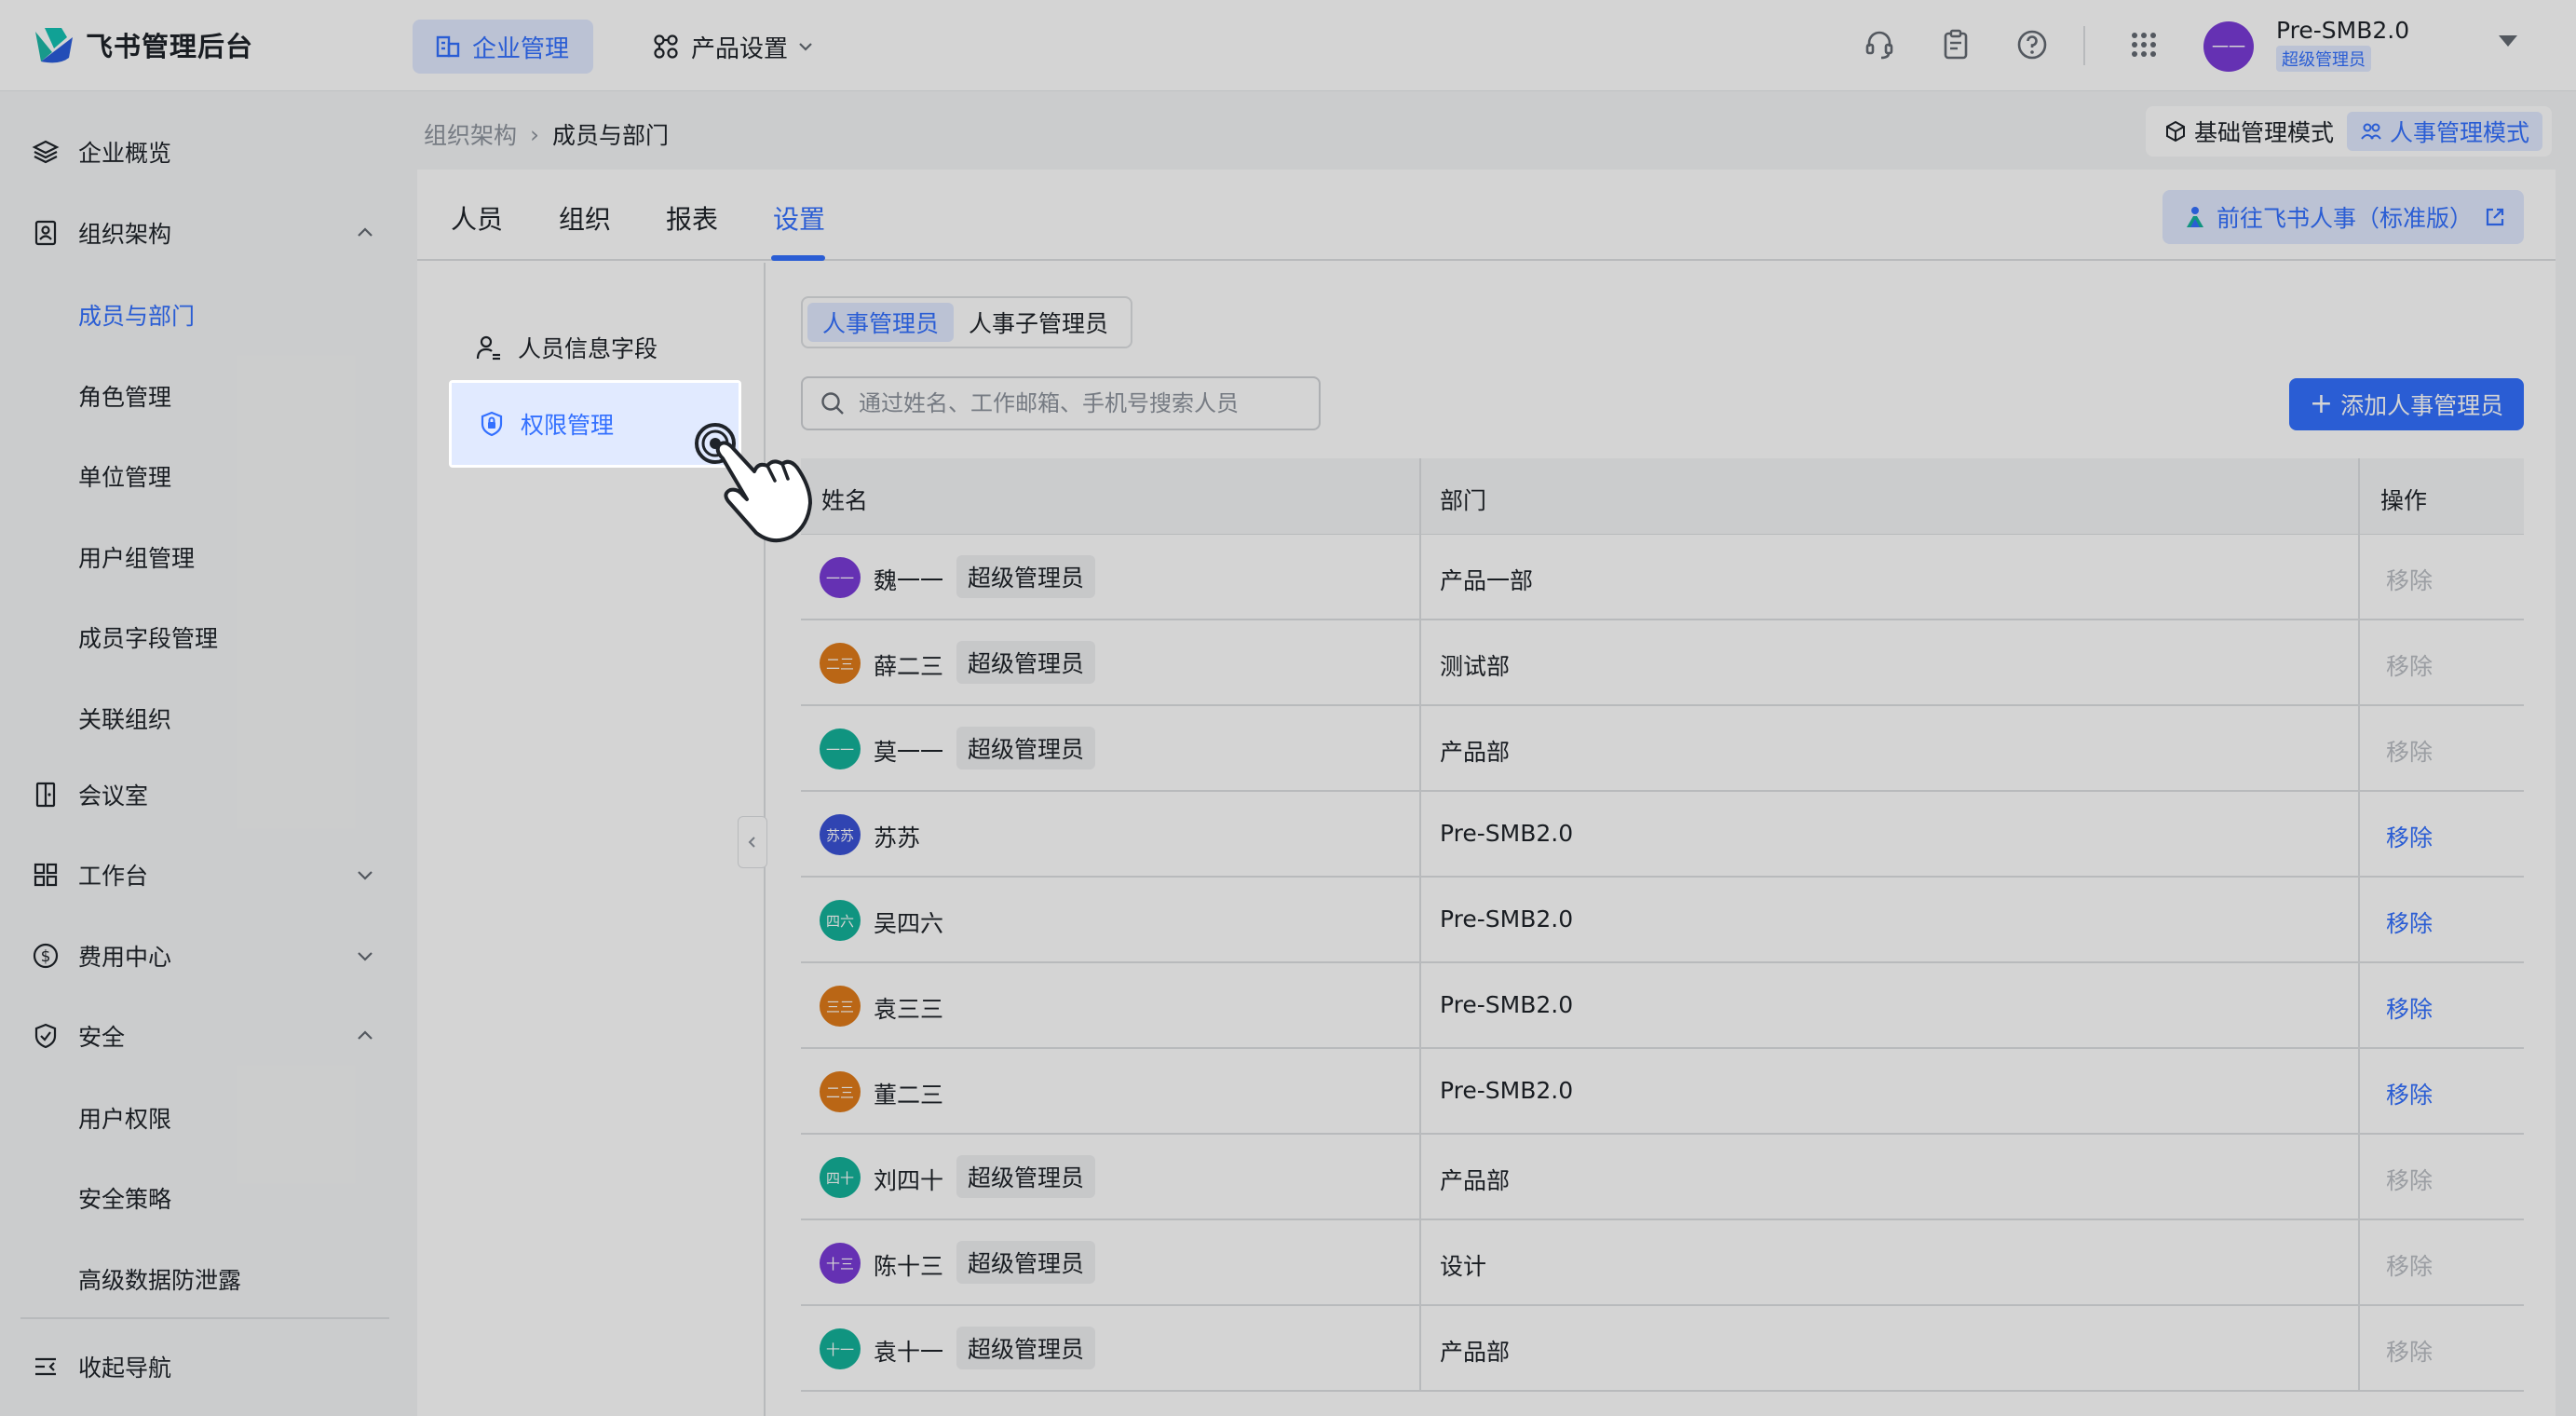 Image resolution: width=2576 pixels, height=1416 pixels. I want to click on sidebar-sub-security-policy: 安全策略, so click(124, 1198).